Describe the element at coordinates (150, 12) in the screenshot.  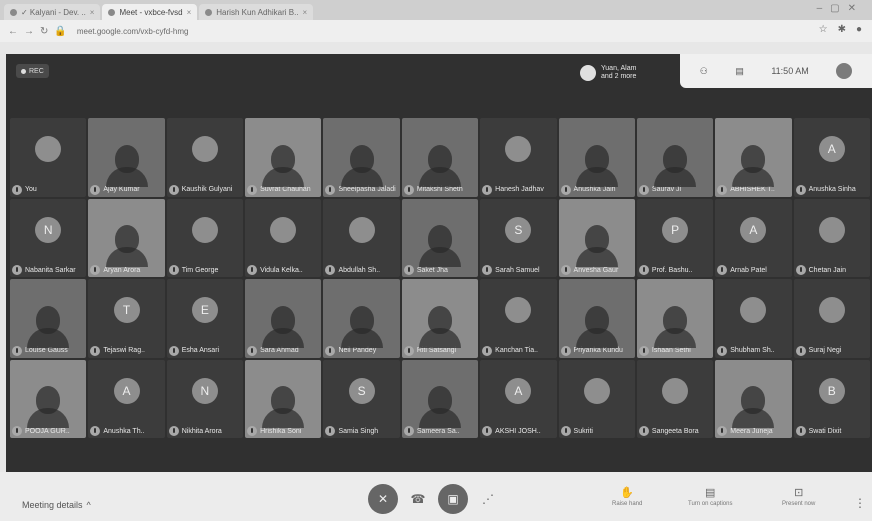
I see `browser-tab-active: Meet - vxbce-fvsd ×` at that location.